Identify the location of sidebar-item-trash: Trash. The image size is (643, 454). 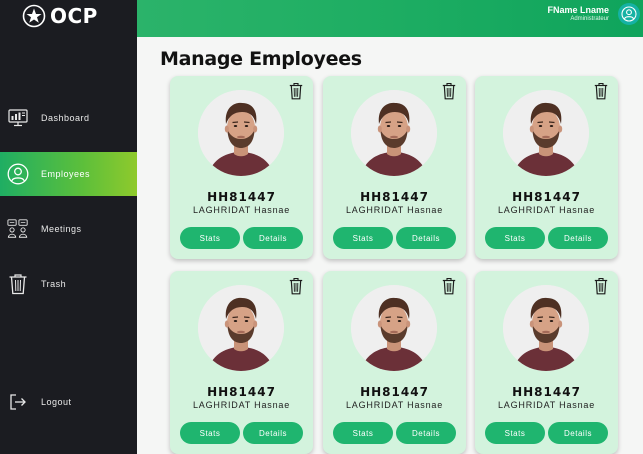
(68, 284).